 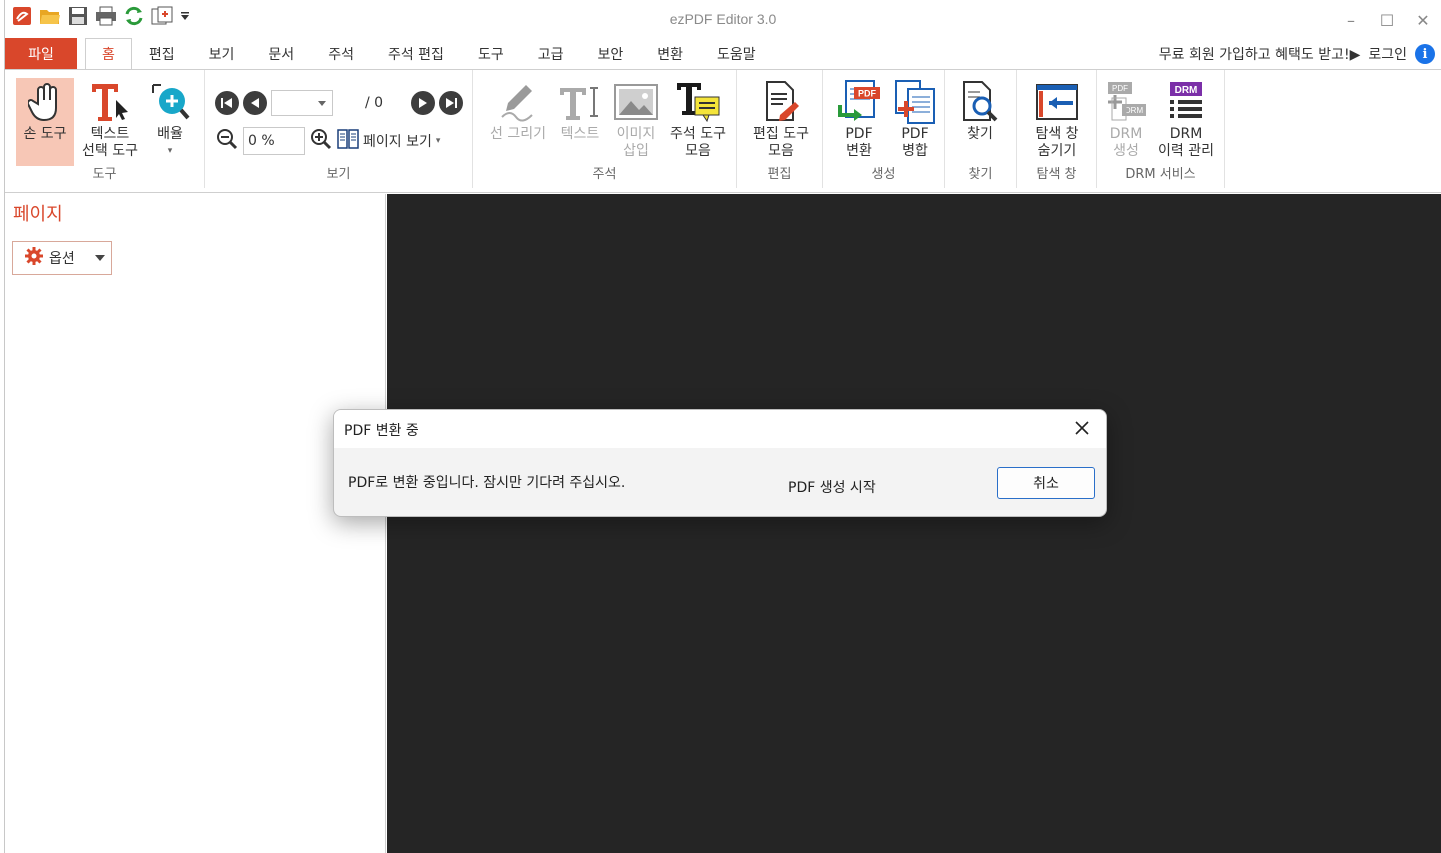 I want to click on info-icon: i, so click(x=1425, y=54).